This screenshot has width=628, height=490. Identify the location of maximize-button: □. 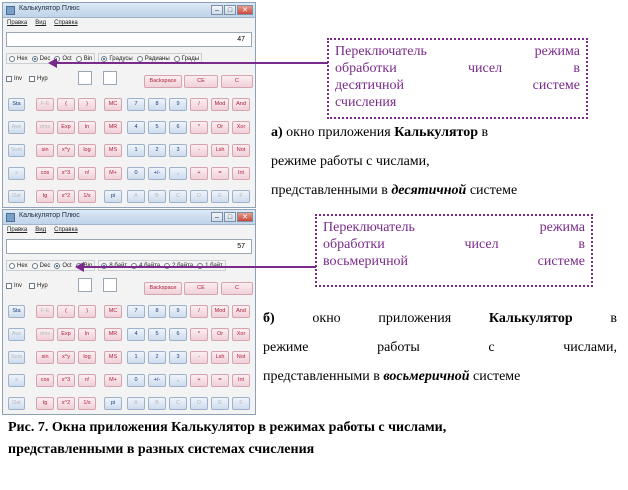
(230, 10).